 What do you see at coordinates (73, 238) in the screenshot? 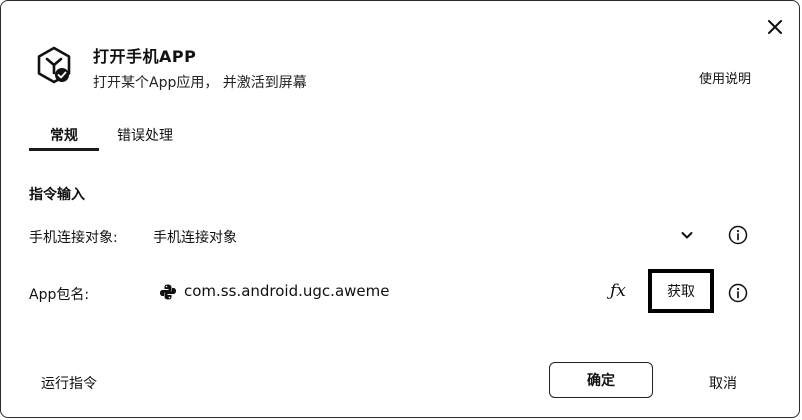
I see `device-field-label: 手机连接对象:` at bounding box center [73, 238].